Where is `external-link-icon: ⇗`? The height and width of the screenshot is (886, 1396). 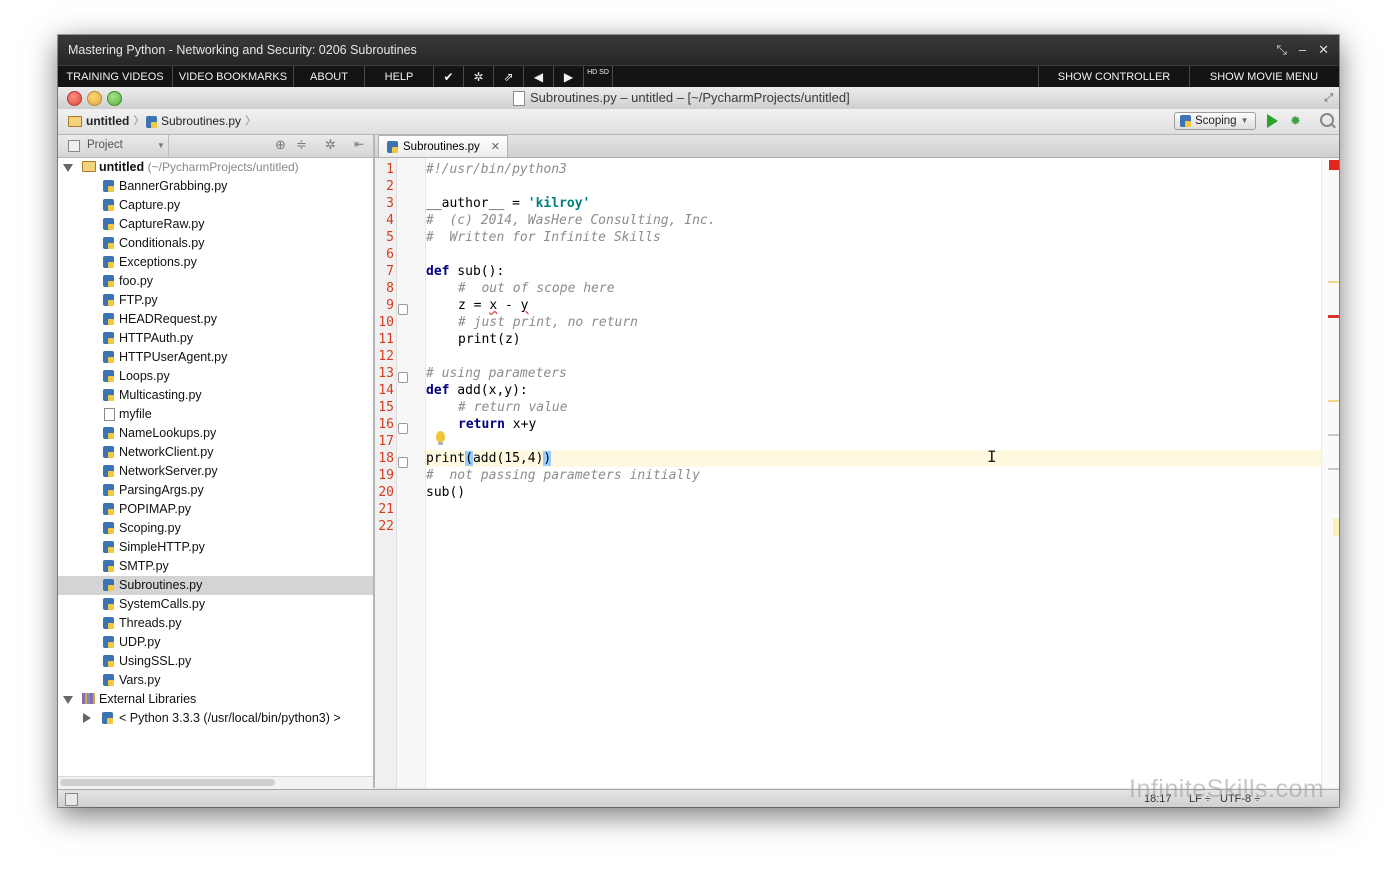
external-link-icon: ⇗ is located at coordinates (509, 77).